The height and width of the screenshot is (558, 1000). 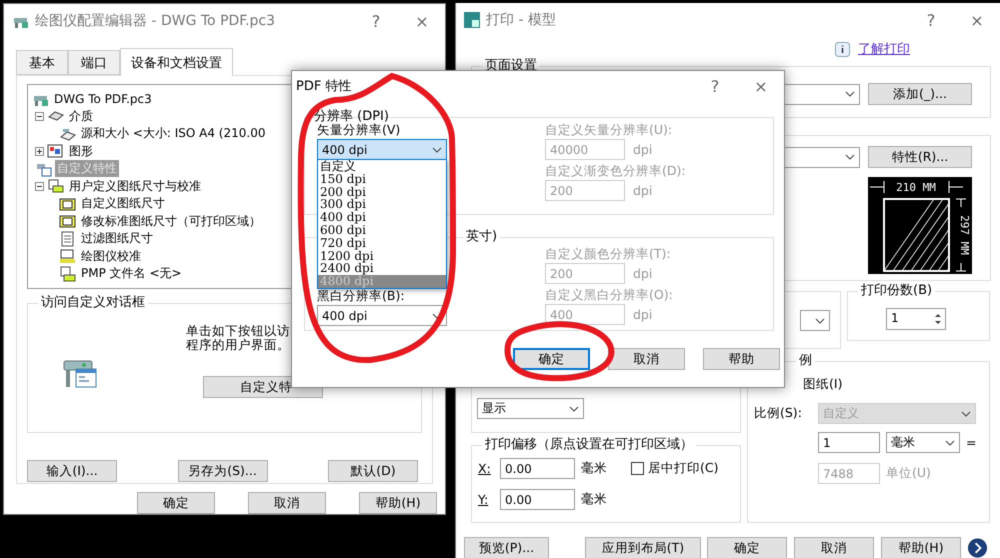 What do you see at coordinates (382, 205) in the screenshot?
I see `list-option: 300 dpi` at bounding box center [382, 205].